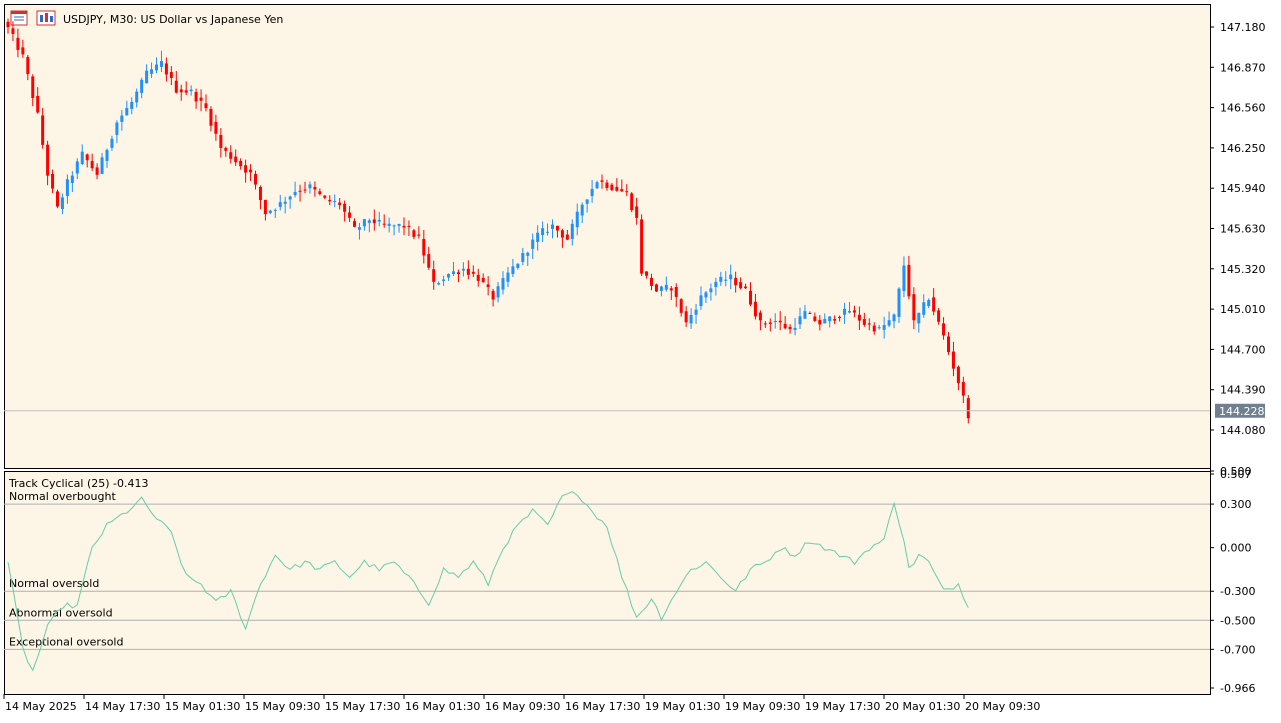  I want to click on indicator-tick-label: 0.507, so click(1236, 474).